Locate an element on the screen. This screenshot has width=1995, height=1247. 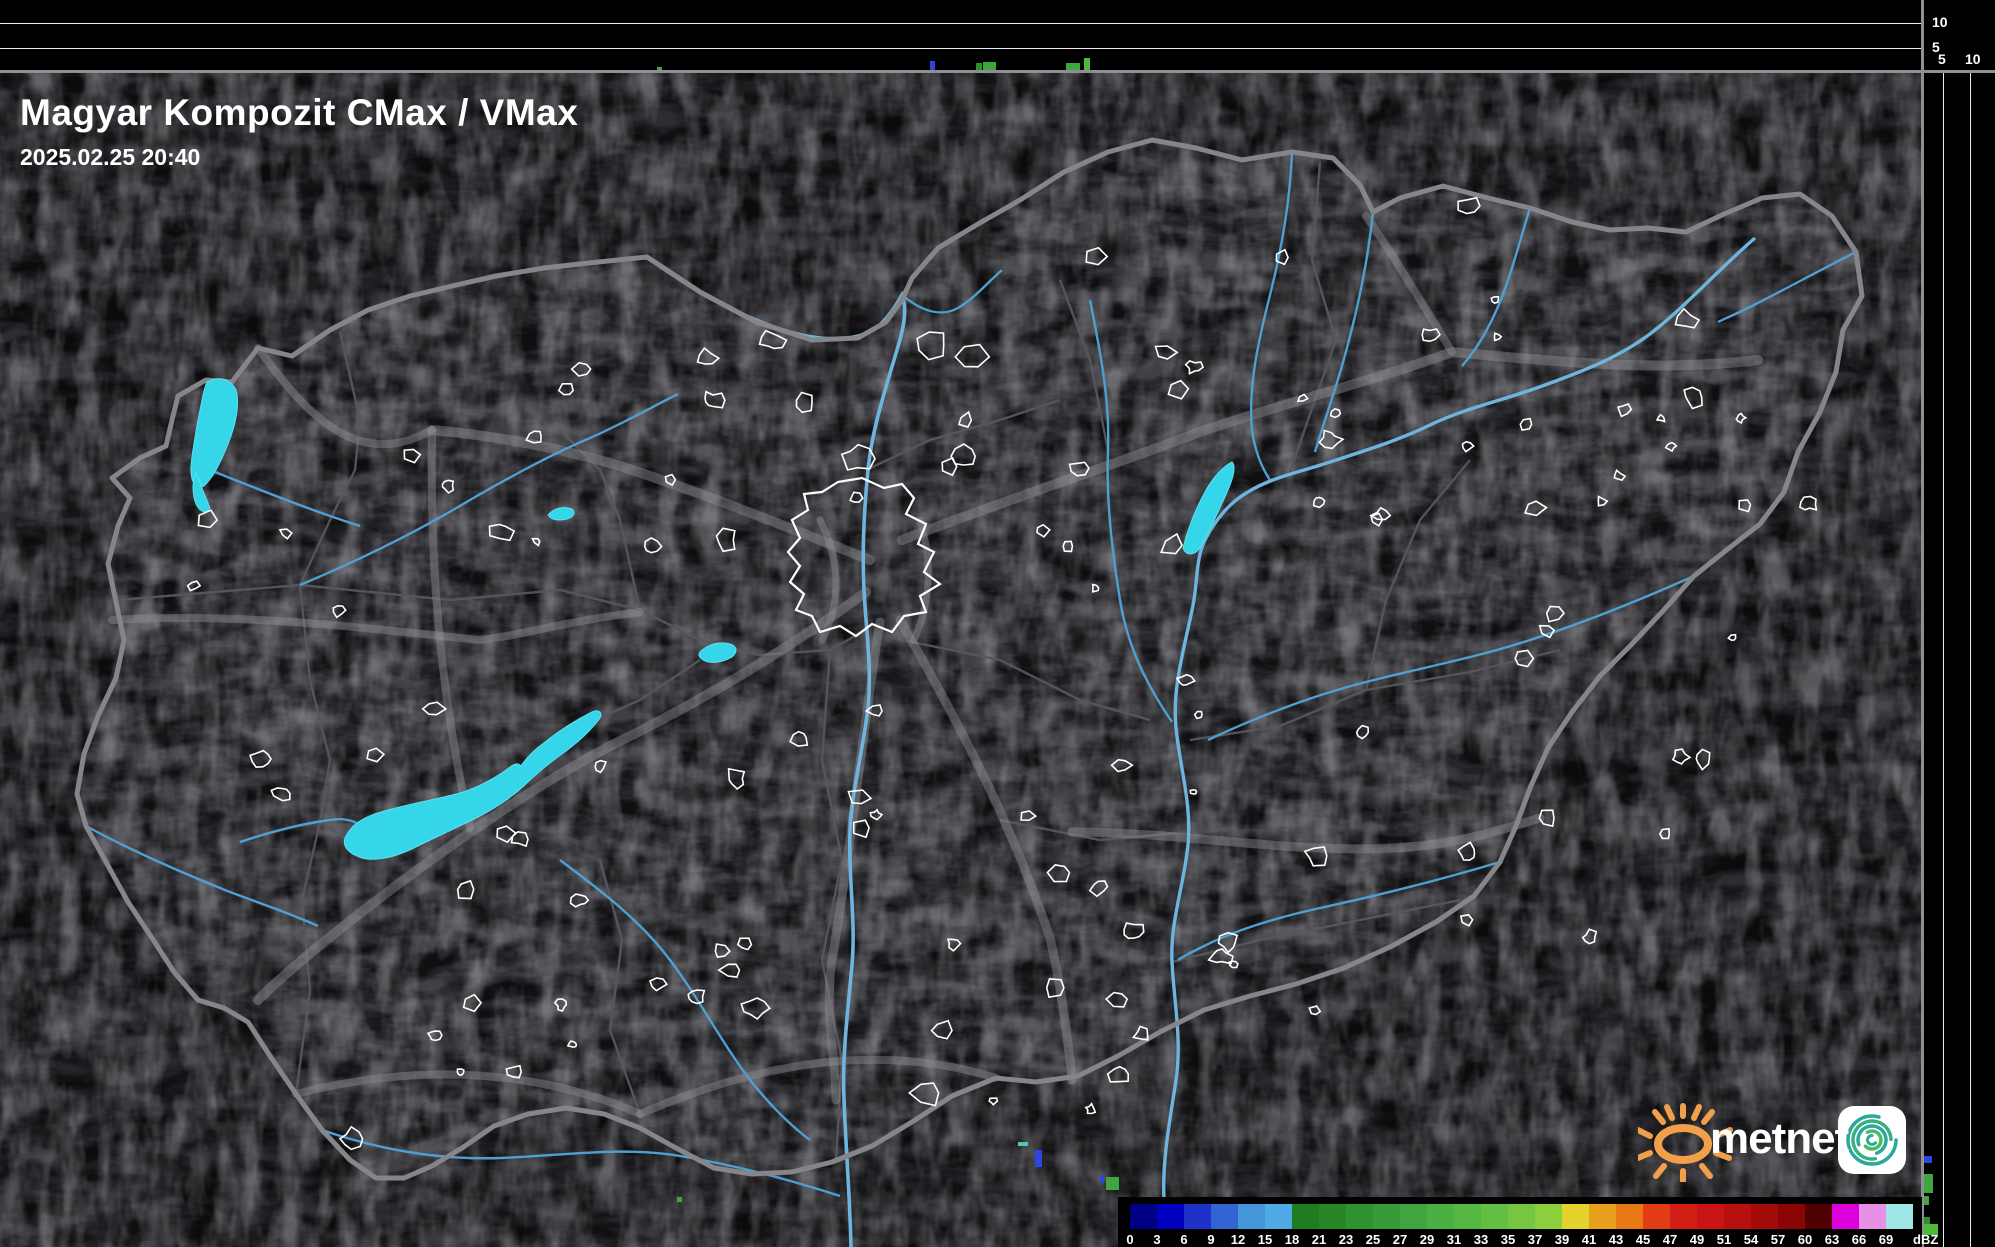
dbz-tick-label: 47 is located at coordinates (1670, 1239).